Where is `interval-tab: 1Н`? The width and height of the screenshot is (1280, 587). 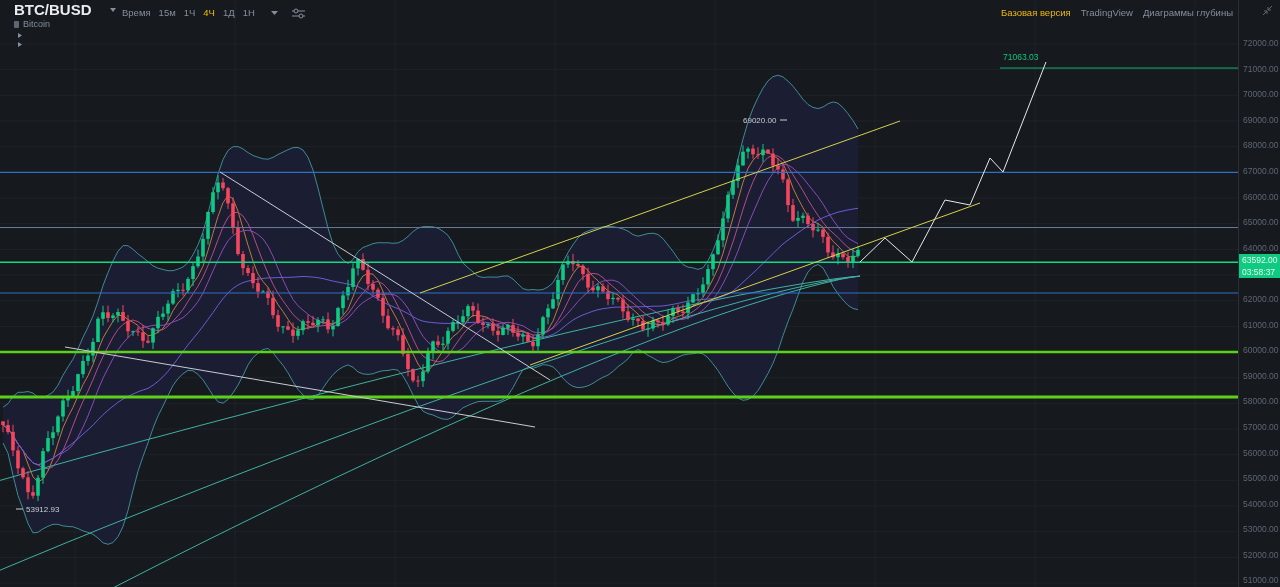 interval-tab: 1Н is located at coordinates (248, 13).